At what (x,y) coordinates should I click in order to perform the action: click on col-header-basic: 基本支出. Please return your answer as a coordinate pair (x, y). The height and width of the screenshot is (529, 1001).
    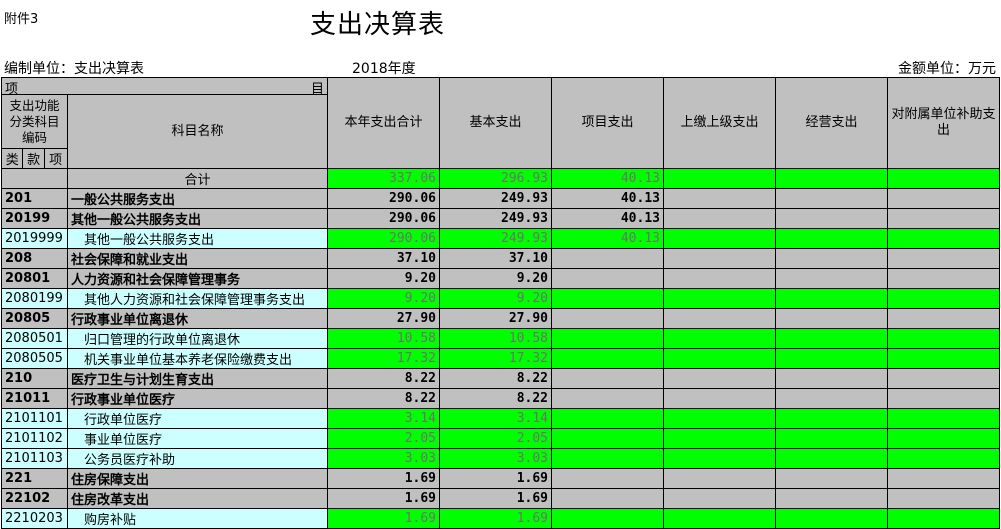
    Looking at the image, I should click on (495, 123).